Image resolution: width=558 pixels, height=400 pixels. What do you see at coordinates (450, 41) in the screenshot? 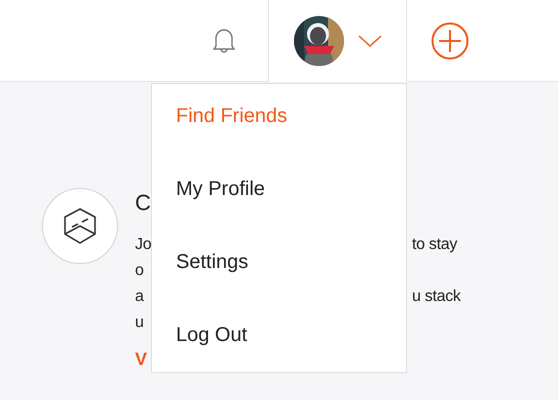
I see `plus-icon` at bounding box center [450, 41].